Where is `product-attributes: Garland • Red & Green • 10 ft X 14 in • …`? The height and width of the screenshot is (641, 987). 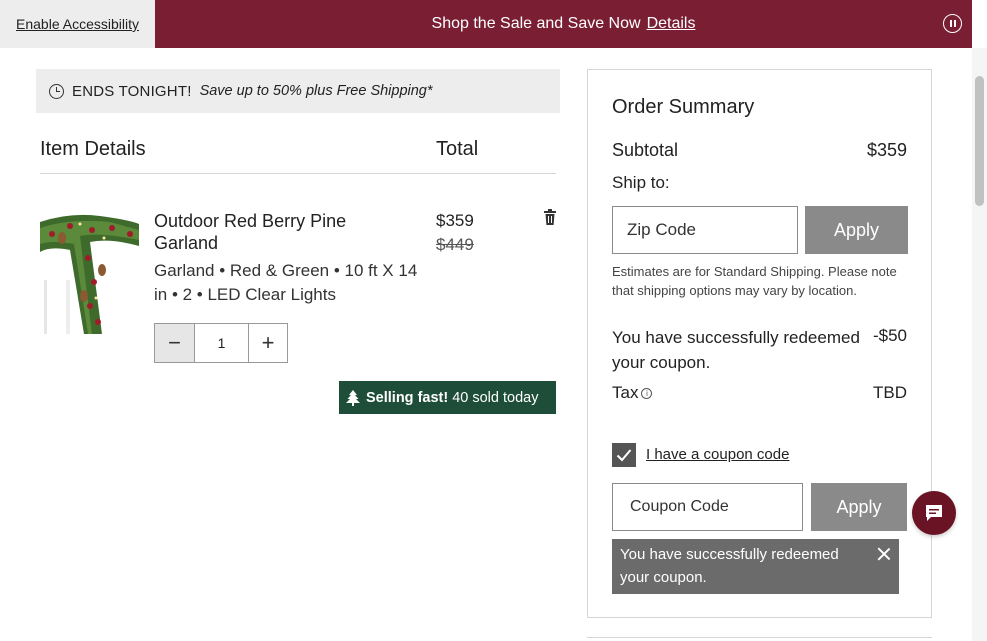 product-attributes: Garland • Red & Green • 10 ft X 14 in • … is located at coordinates (286, 282).